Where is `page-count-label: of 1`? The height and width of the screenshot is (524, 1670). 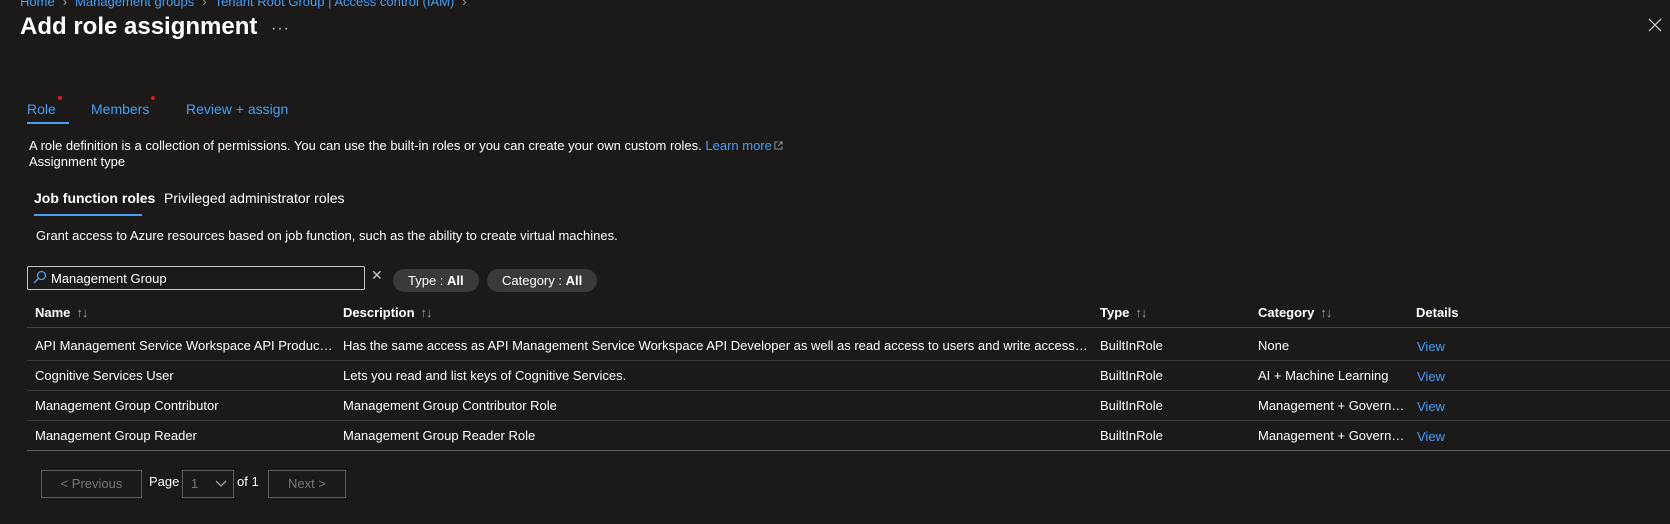
page-count-label: of 1 is located at coordinates (248, 481).